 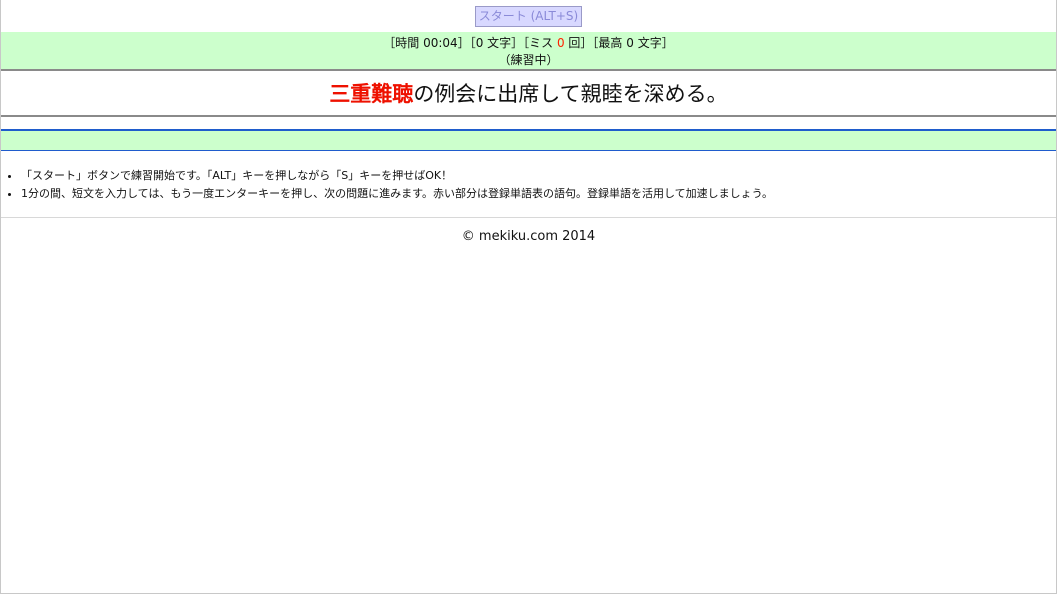 I want to click on status-line: ［時間 00:04］［0 文字］［ミス 0 回］［最高 0 文字］, so click(x=528, y=43).